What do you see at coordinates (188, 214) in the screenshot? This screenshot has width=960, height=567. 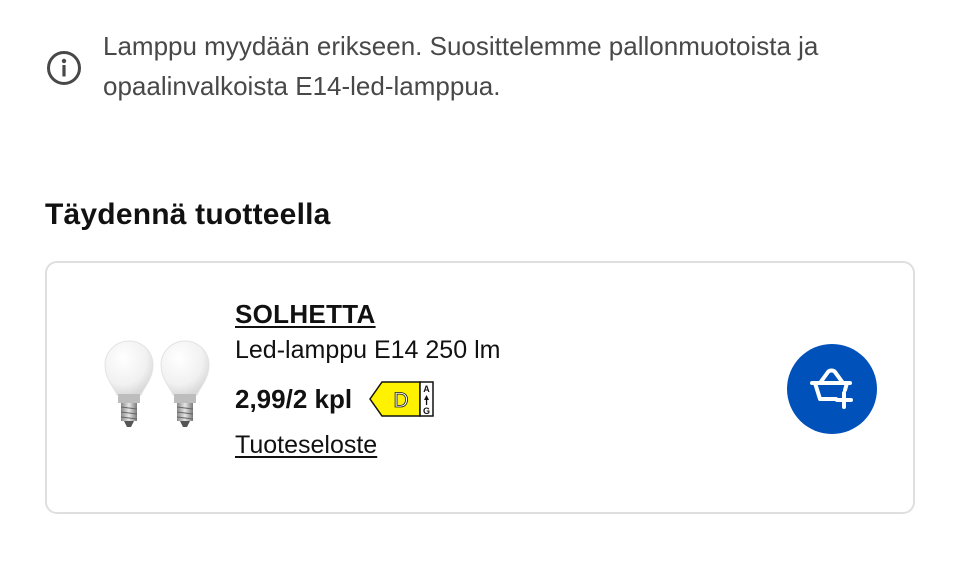 I see `section-title: Täydennä tuotteella` at bounding box center [188, 214].